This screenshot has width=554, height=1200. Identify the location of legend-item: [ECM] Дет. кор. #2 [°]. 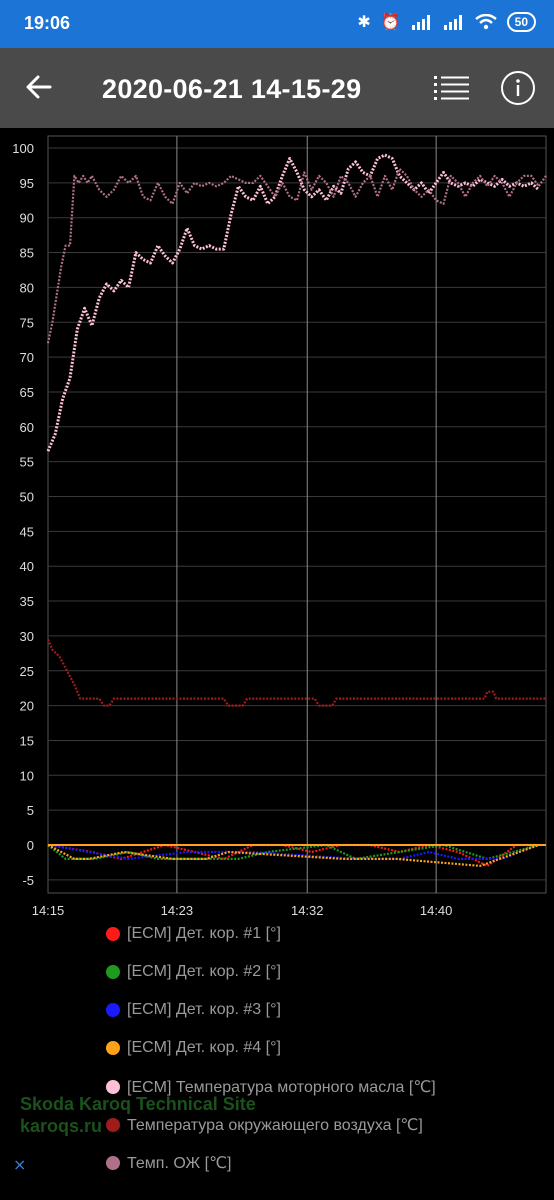
(193, 972).